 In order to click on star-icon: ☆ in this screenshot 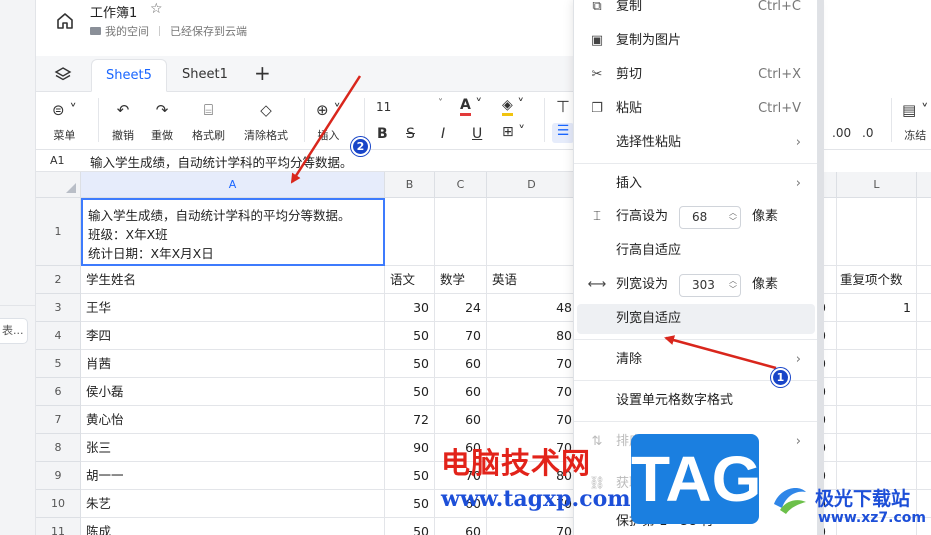, I will do `click(156, 9)`.